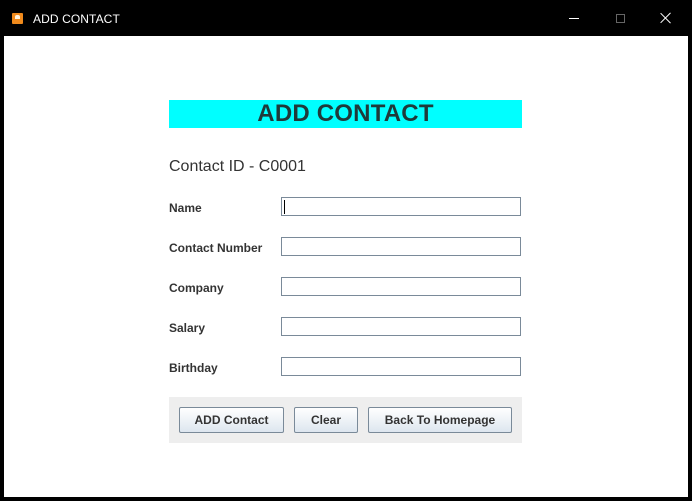  Describe the element at coordinates (440, 420) in the screenshot. I see `back-to-homepage-button: Back To Homepage` at that location.